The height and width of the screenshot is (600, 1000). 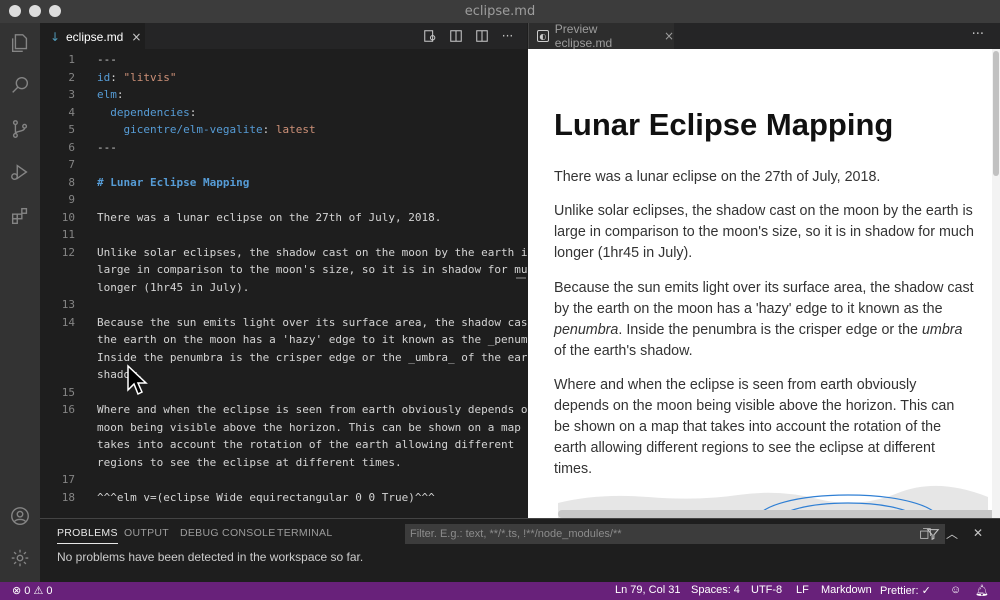 What do you see at coordinates (283, 305) in the screenshot?
I see `code-line: 13` at bounding box center [283, 305].